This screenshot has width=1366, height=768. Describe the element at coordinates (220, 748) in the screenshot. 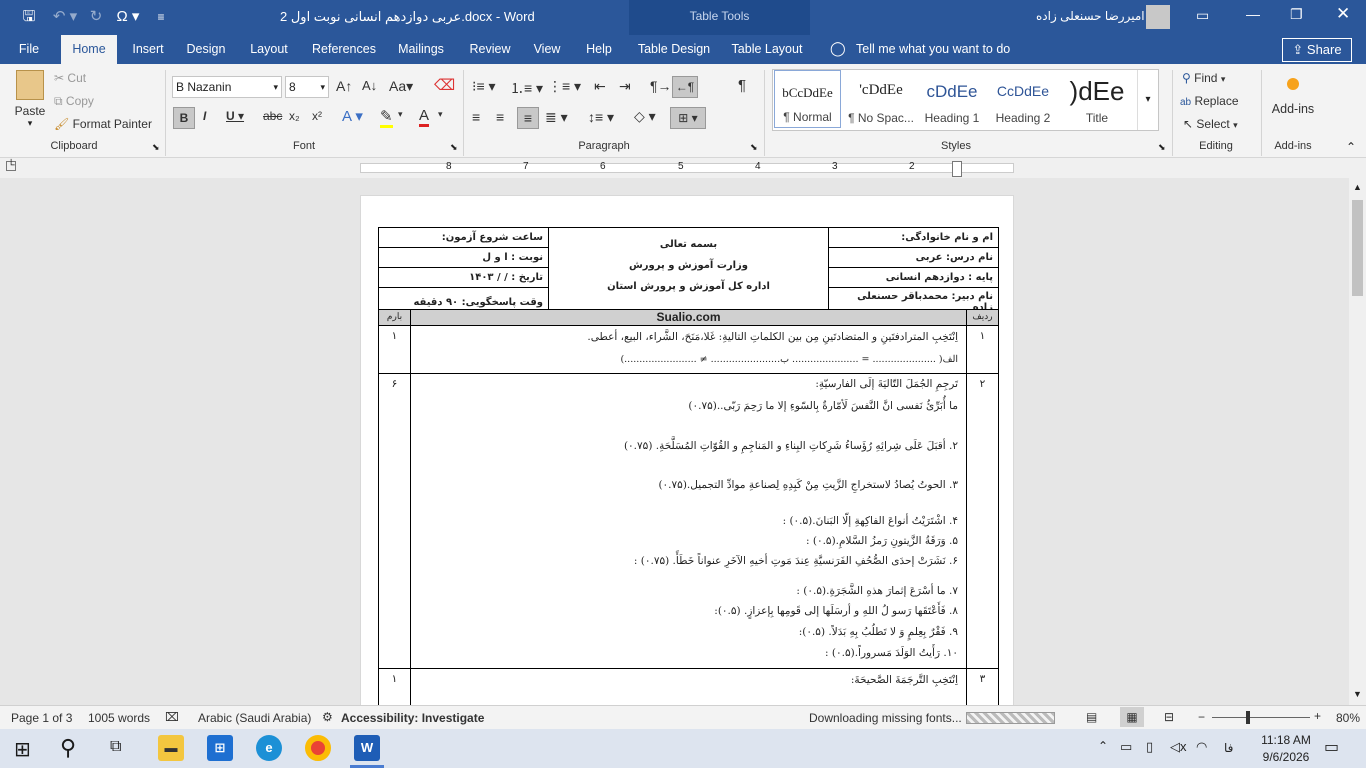

I see `store-icon: ⊞` at that location.